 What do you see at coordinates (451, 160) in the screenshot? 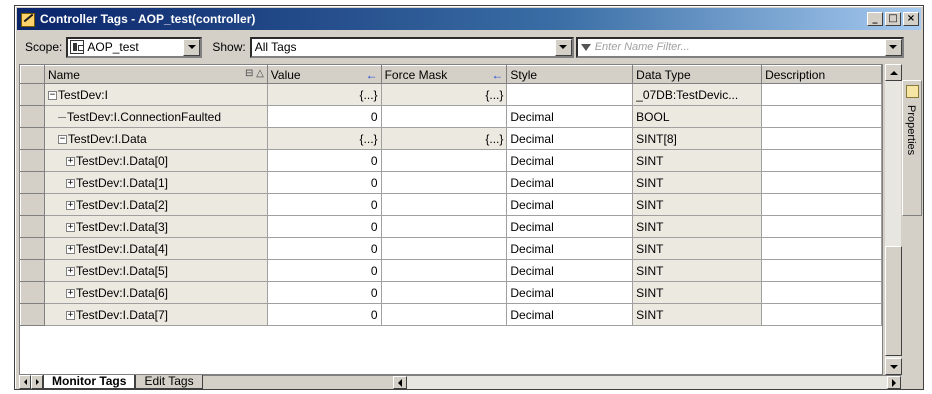
I see `table-row: + TestDev:I.Data[0] 0 Decimal SINT` at bounding box center [451, 160].